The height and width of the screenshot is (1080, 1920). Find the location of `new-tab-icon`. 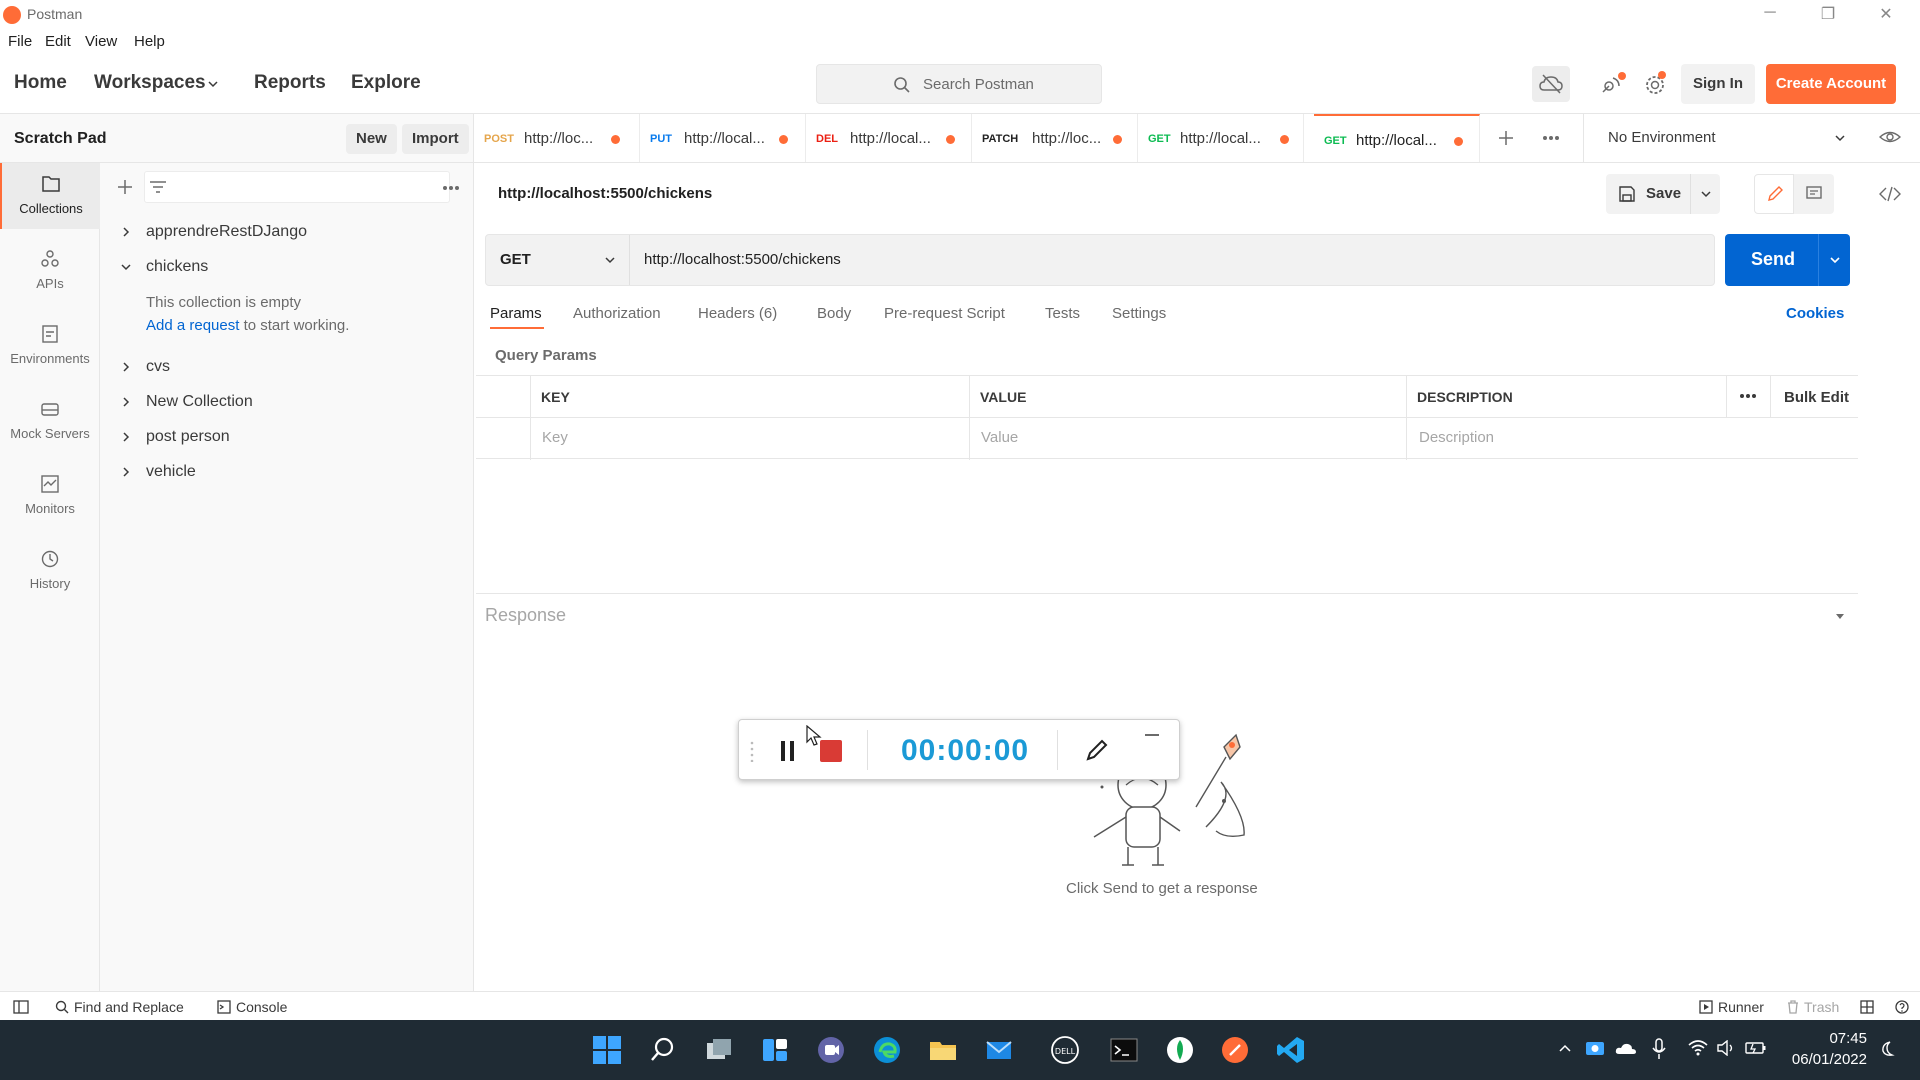

new-tab-icon is located at coordinates (1506, 138).